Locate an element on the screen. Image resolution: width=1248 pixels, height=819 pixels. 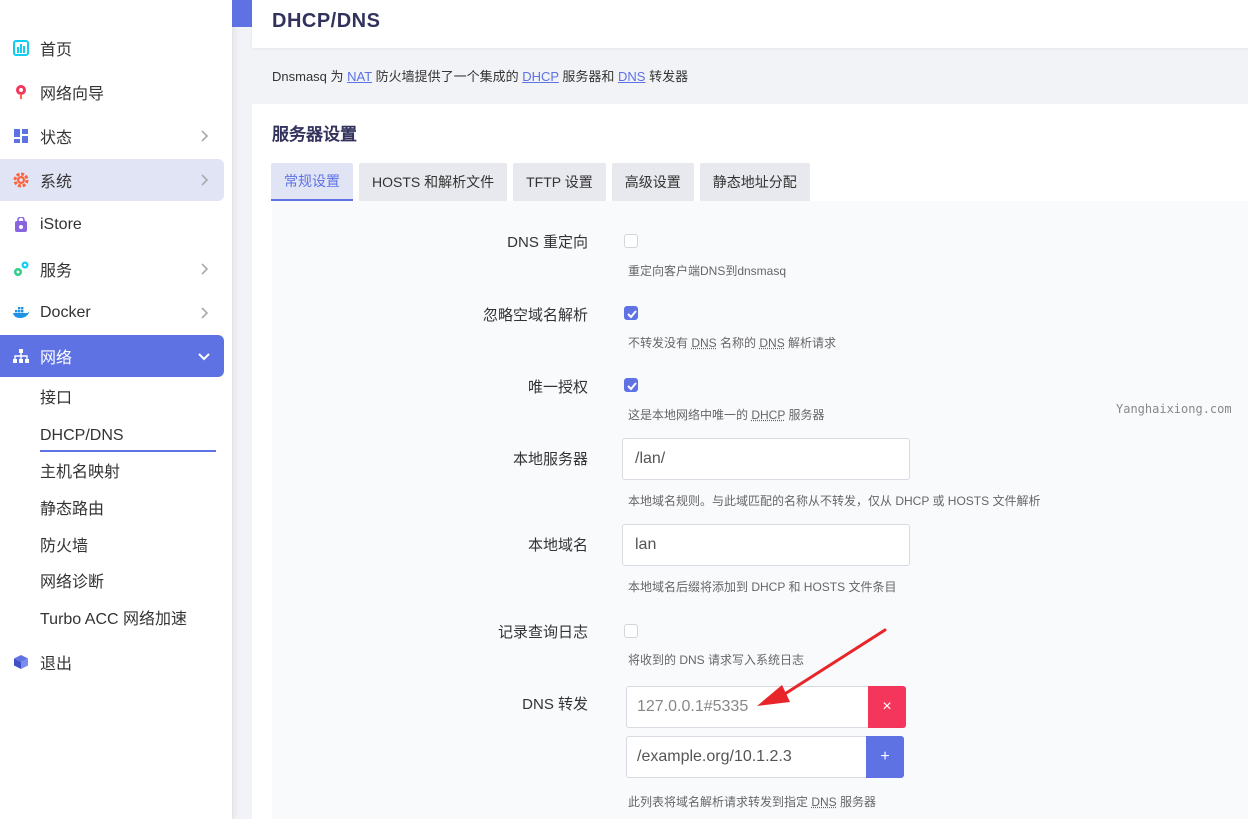
annotation-arrow-icon is located at coordinates (822, 667).